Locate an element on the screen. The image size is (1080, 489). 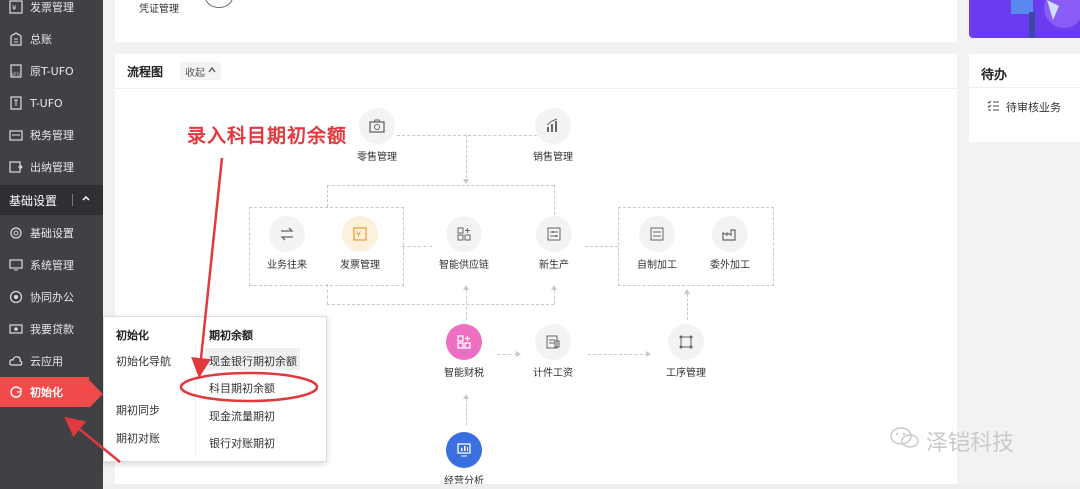
annotation-arrow-sidebar is located at coordinates (92, 439).